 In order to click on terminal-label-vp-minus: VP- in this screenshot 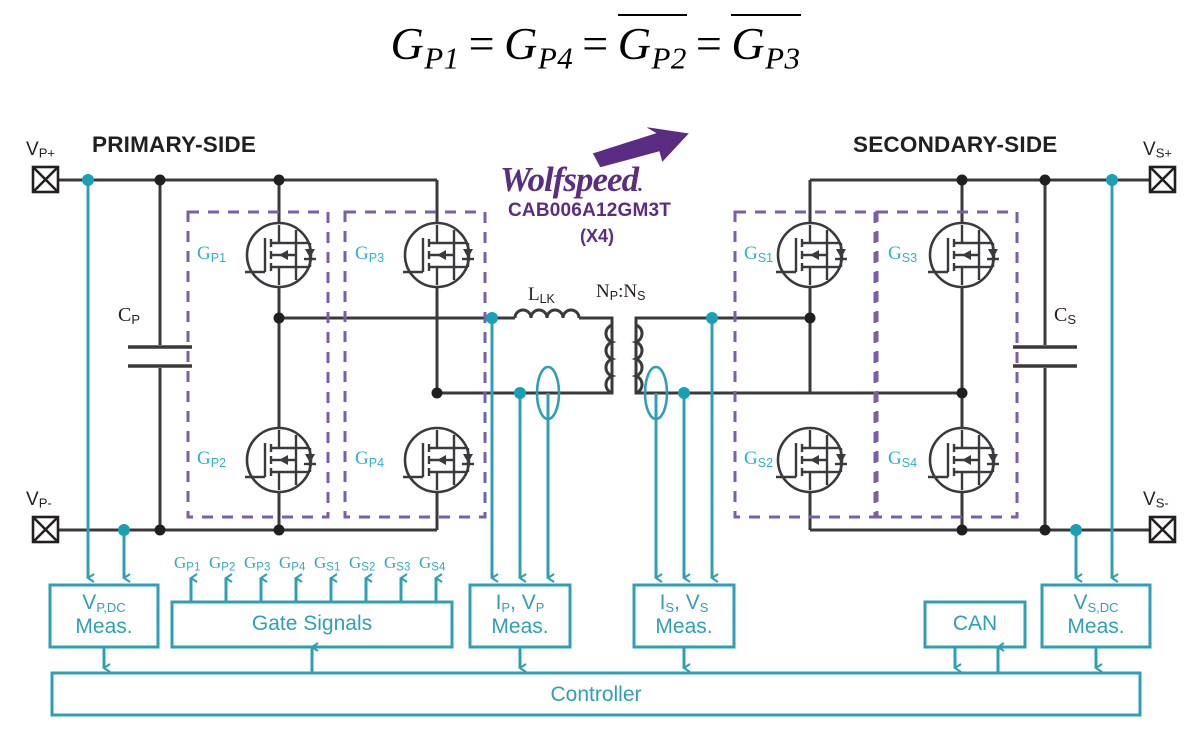, I will do `click(39, 500)`.